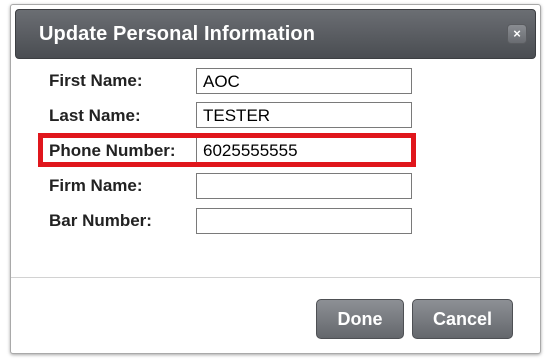 The width and height of the screenshot is (545, 362). Describe the element at coordinates (304, 221) in the screenshot. I see `bar-number-field` at that location.